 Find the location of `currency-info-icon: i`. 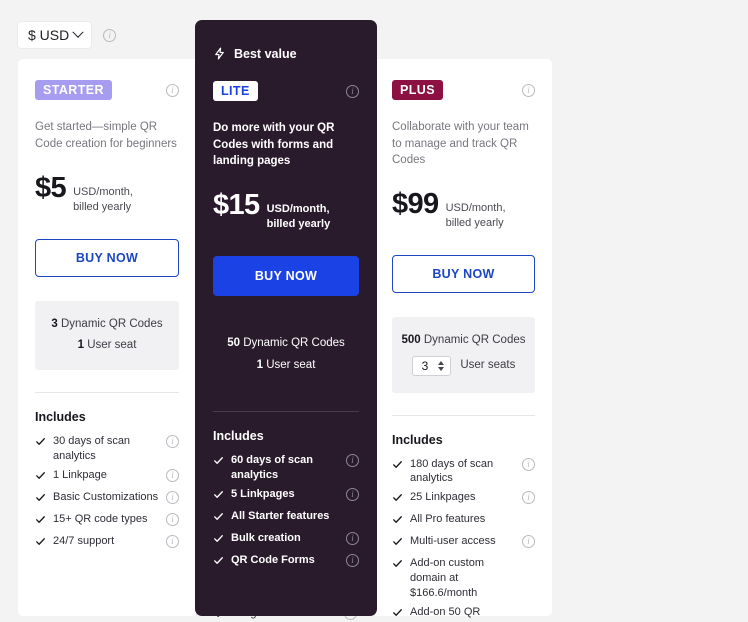

currency-info-icon: i is located at coordinates (110, 35).